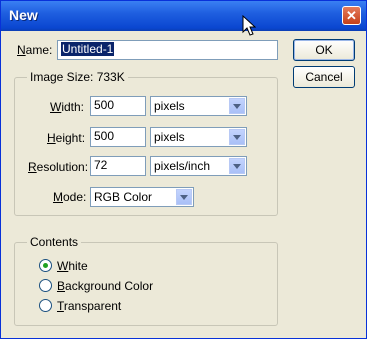 This screenshot has width=367, height=339. What do you see at coordinates (118, 166) in the screenshot?
I see `resolution-input: 72` at bounding box center [118, 166].